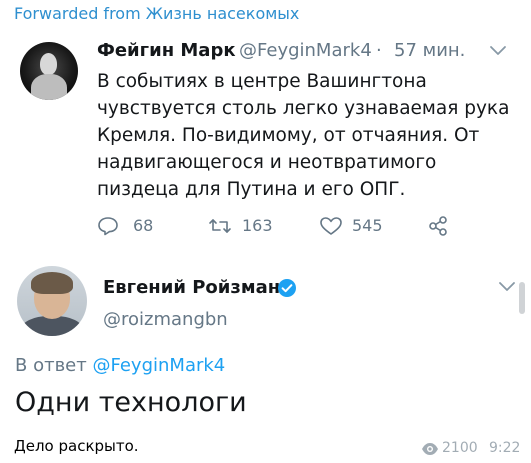 This screenshot has height=463, width=531. What do you see at coordinates (52, 326) in the screenshot?
I see `avatar-shirt-shape` at bounding box center [52, 326].